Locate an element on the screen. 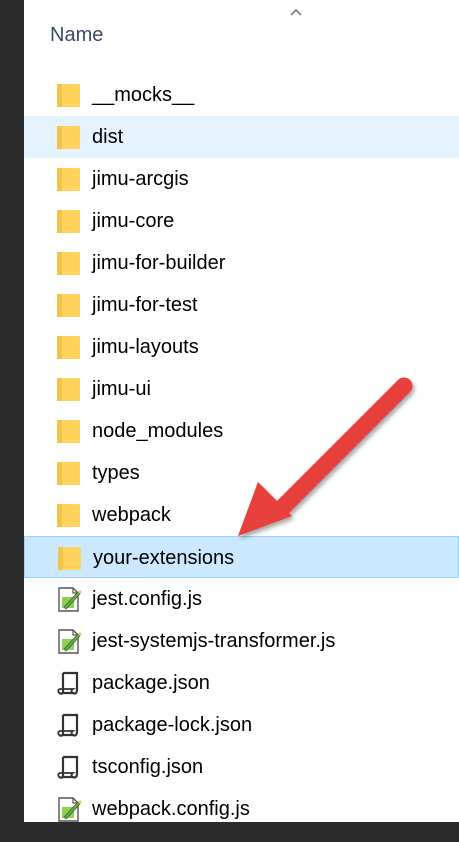 This screenshot has height=842, width=459. file-row: types is located at coordinates (241, 473).